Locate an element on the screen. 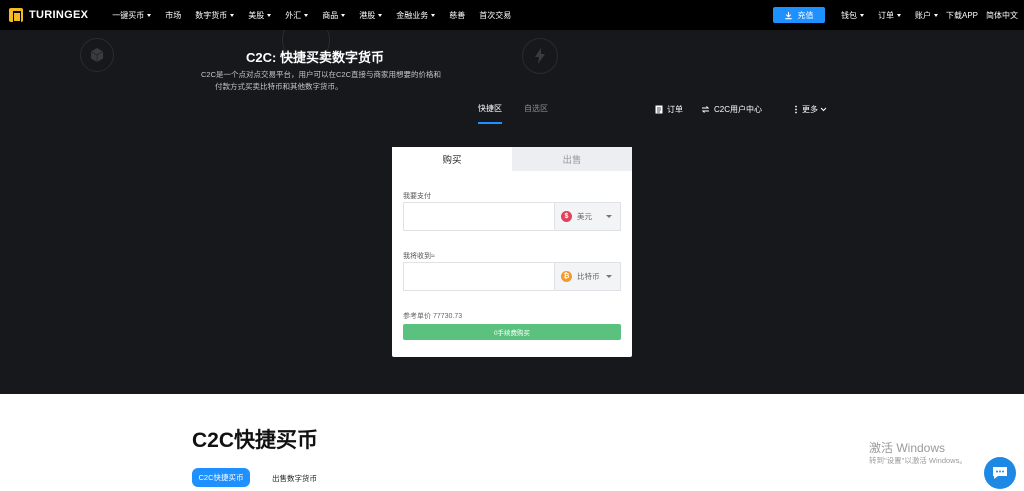  nav-item-market: 市场 is located at coordinates (173, 15).